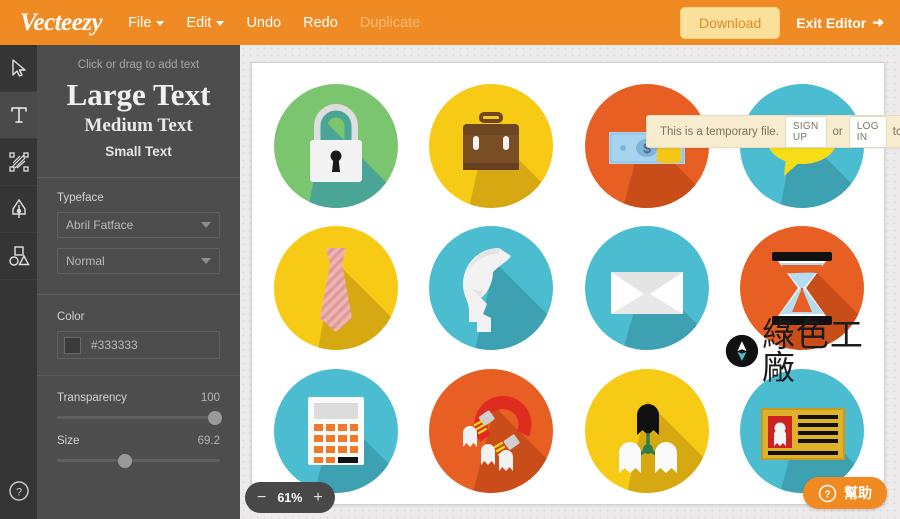 This screenshot has height=519, width=900. I want to click on necktie-icon, so click(335, 288).